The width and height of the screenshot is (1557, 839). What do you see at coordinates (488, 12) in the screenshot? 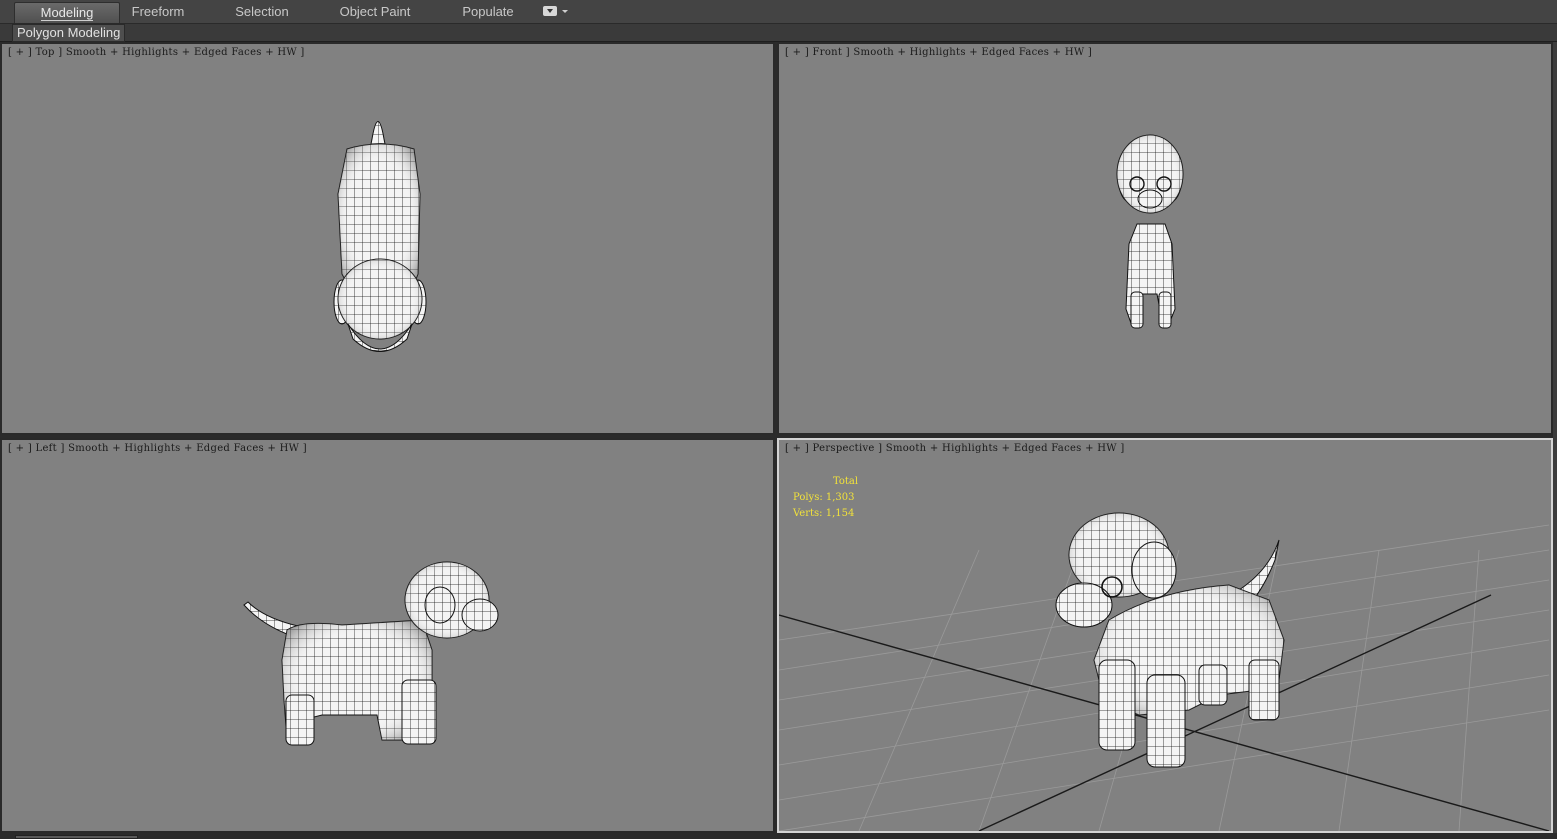
I see `tab-populate: Populate` at bounding box center [488, 12].